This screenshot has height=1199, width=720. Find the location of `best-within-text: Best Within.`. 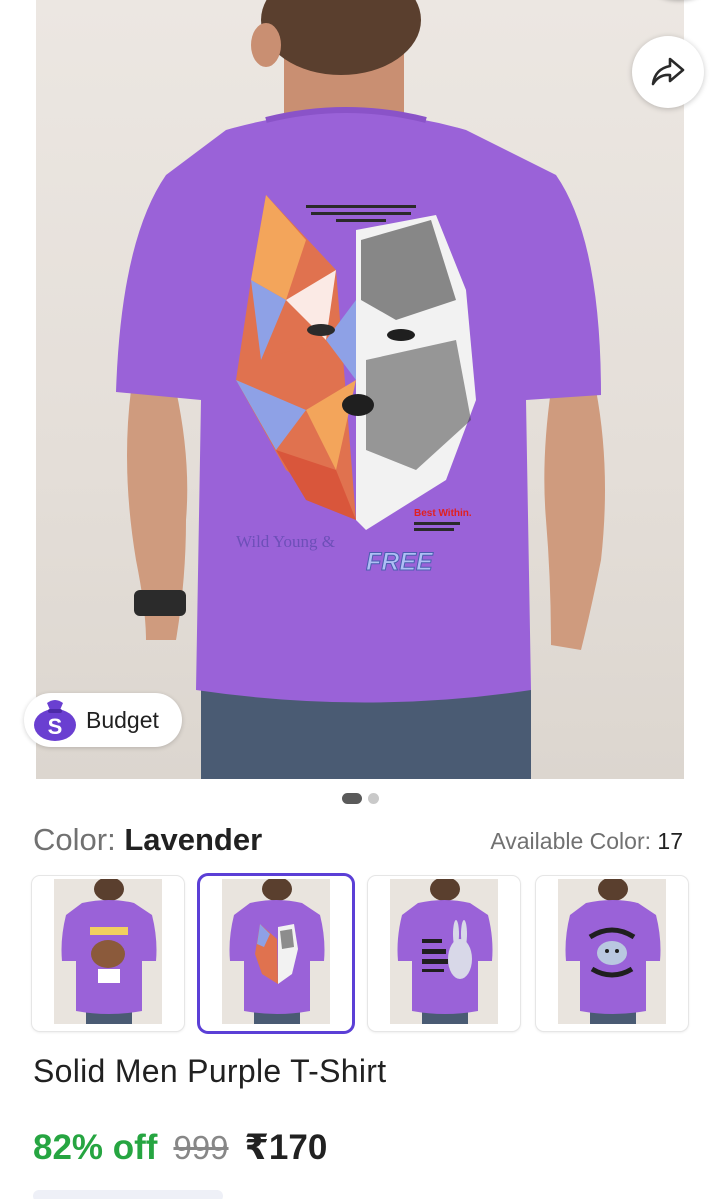

best-within-text: Best Within. is located at coordinates (443, 513).